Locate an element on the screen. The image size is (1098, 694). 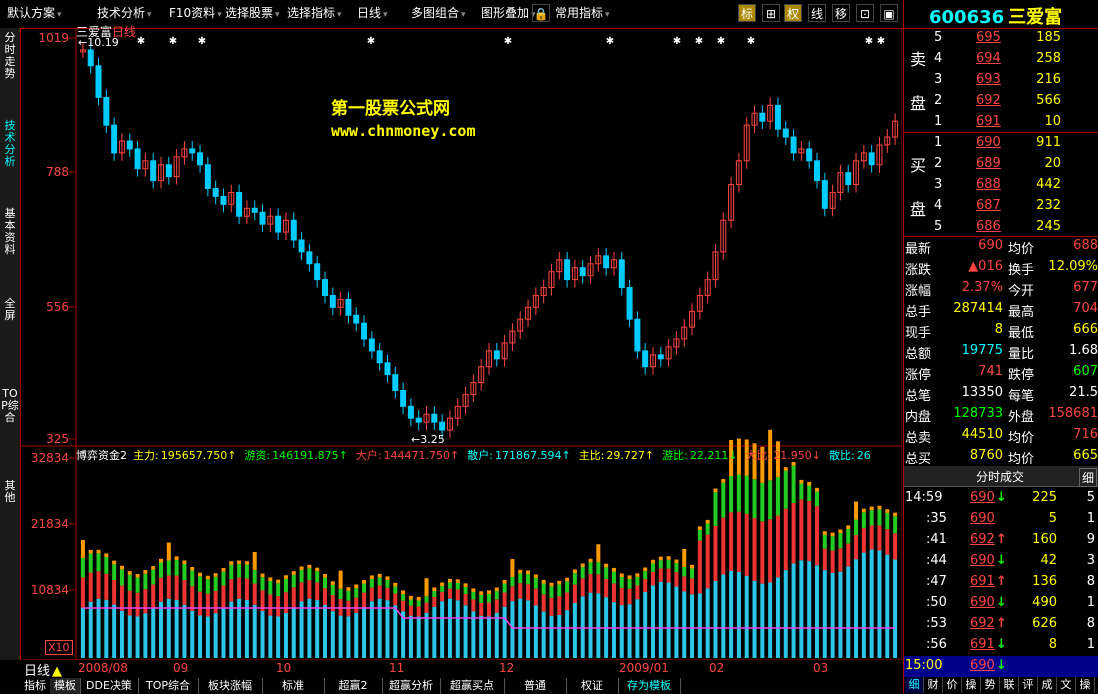
bottom-tab: TOP综合 is located at coordinates (168, 686).